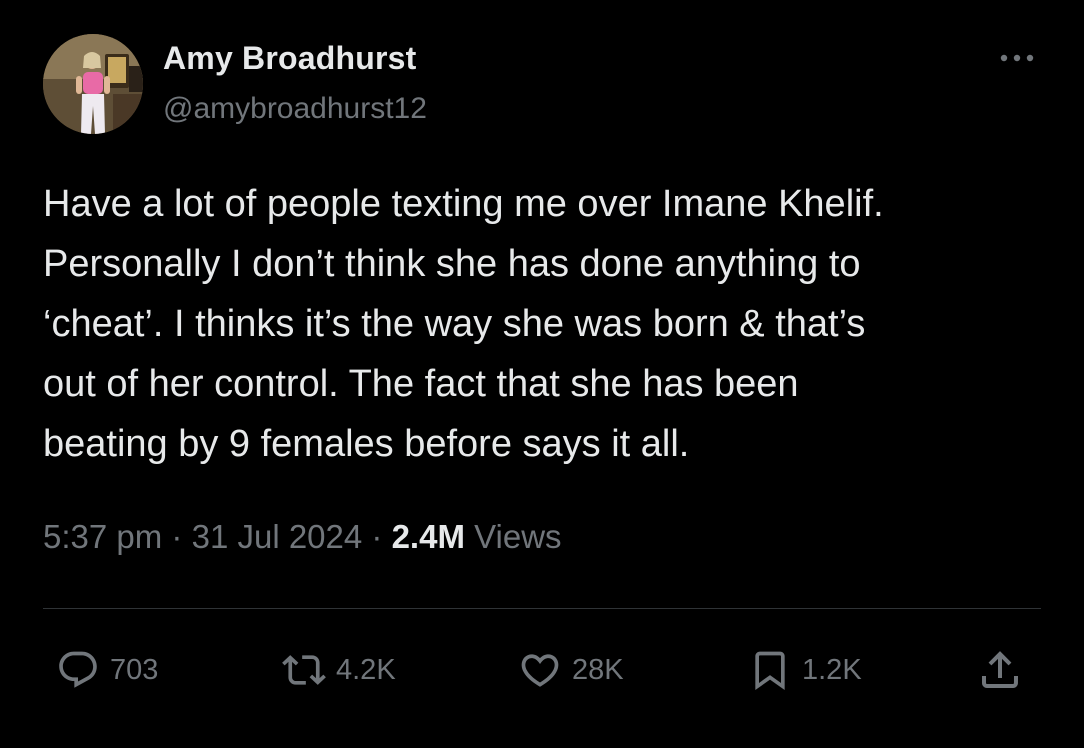  Describe the element at coordinates (366, 444) in the screenshot. I see `tweet-text-line: beating by 9 females before says it all.` at that location.